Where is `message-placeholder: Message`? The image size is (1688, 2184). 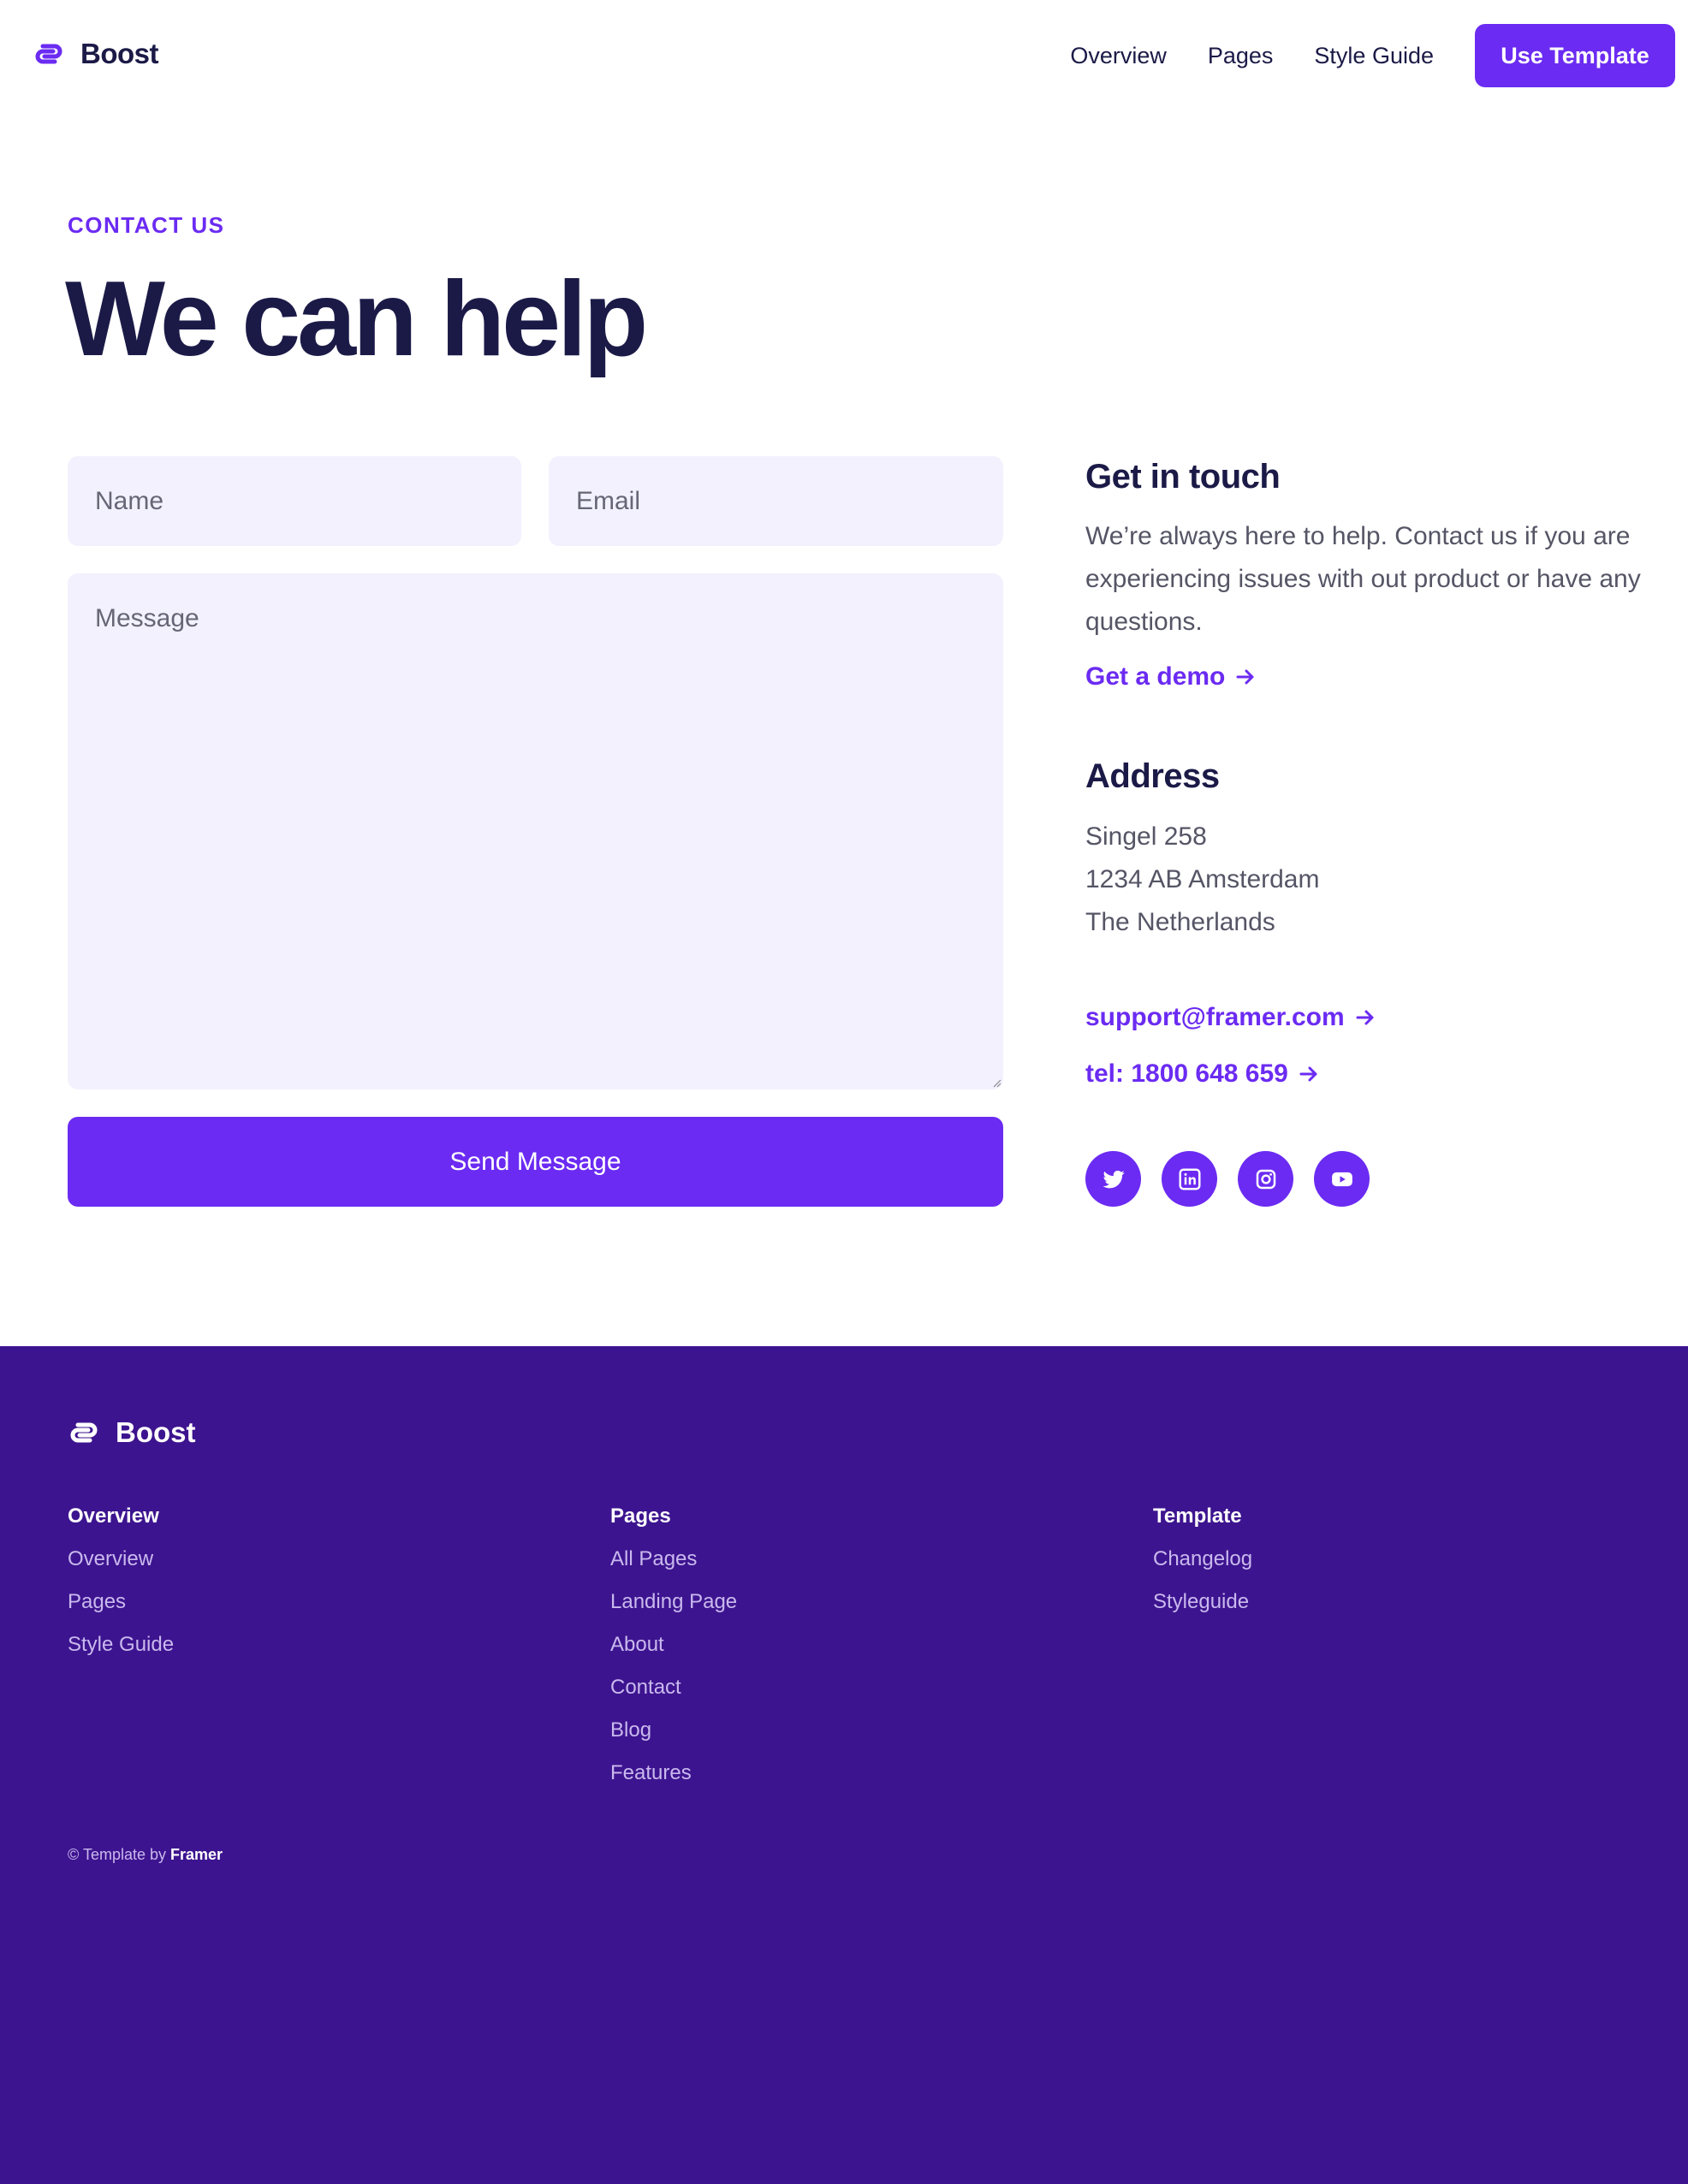
message-placeholder: Message is located at coordinates (147, 618).